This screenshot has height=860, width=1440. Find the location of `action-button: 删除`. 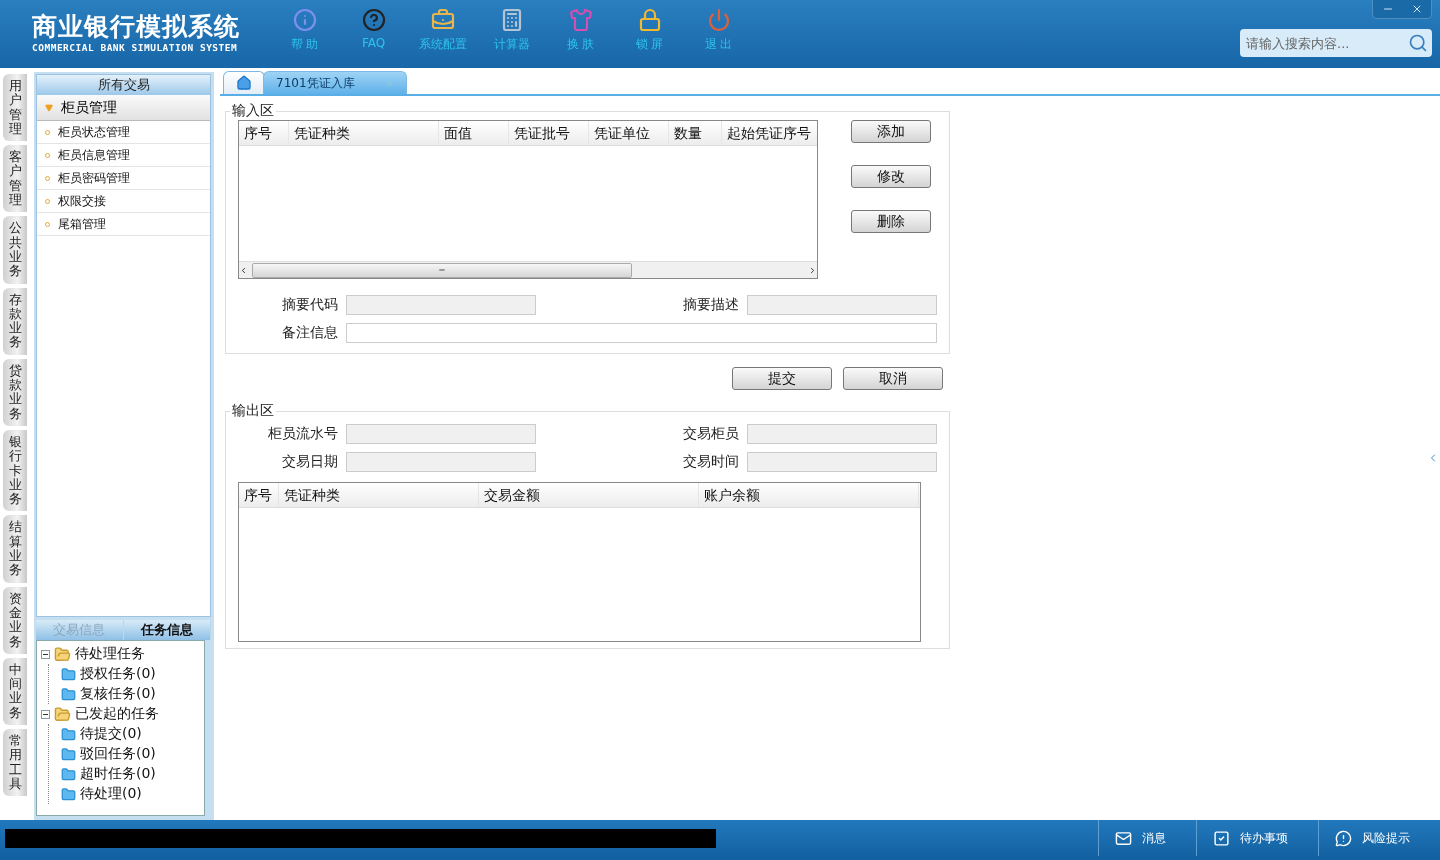

action-button: 删除 is located at coordinates (891, 221).